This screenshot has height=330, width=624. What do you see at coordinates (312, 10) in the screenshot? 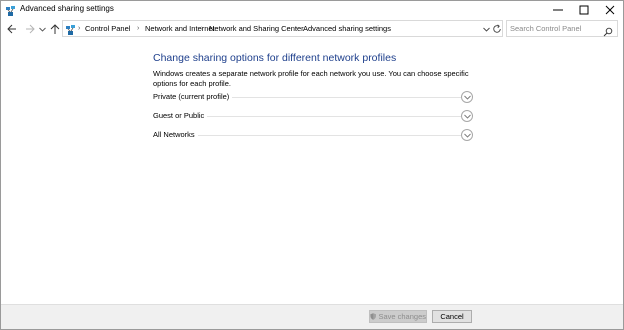
I see `title-bar: Advanced sharing settings` at bounding box center [312, 10].